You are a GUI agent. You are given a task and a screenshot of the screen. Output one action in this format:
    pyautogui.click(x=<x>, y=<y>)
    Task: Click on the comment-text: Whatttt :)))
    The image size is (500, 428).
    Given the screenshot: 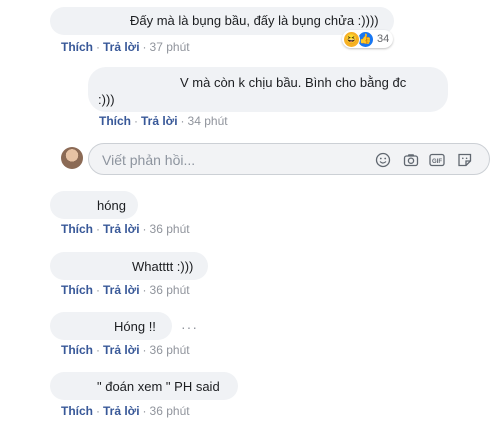 What is the action you would take?
    pyautogui.click(x=163, y=266)
    